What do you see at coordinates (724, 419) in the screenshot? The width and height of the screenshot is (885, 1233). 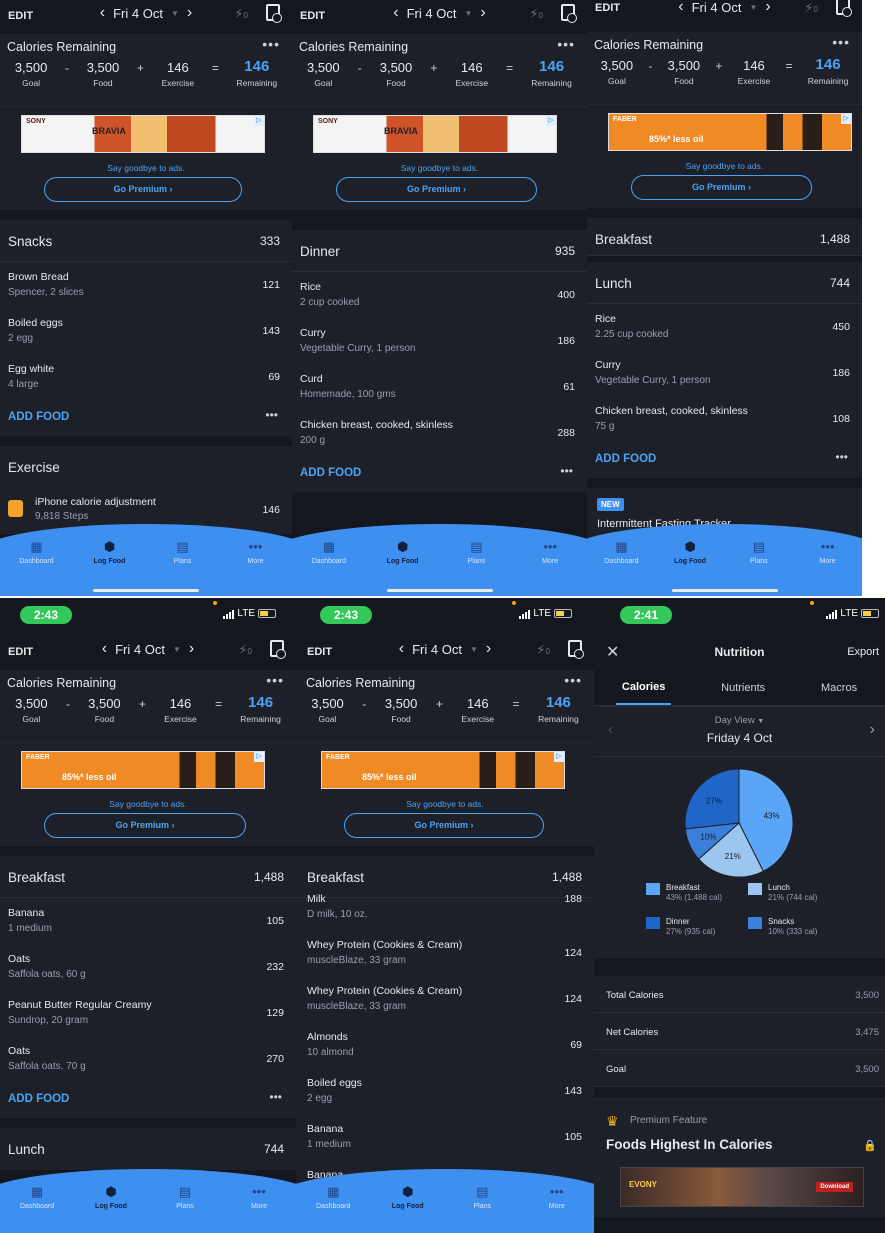 I see `food-item: Chicken breast, cooked, skinless 75 g 108` at bounding box center [724, 419].